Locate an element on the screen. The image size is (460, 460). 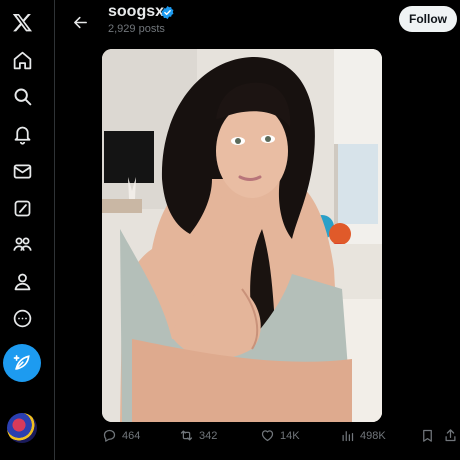
profile-name: soogsx is located at coordinates (136, 12).